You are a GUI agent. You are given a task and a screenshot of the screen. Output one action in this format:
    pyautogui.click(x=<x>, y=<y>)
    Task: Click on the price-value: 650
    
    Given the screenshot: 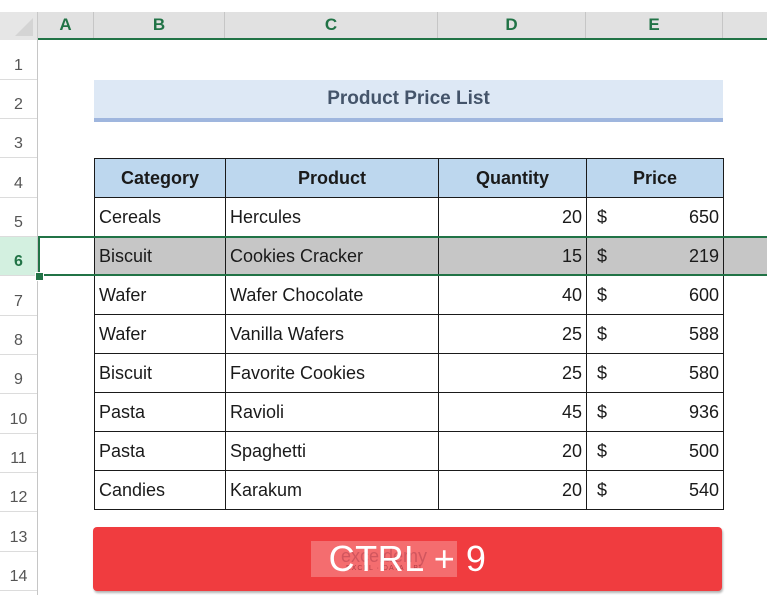 What is the action you would take?
    pyautogui.click(x=703, y=216)
    